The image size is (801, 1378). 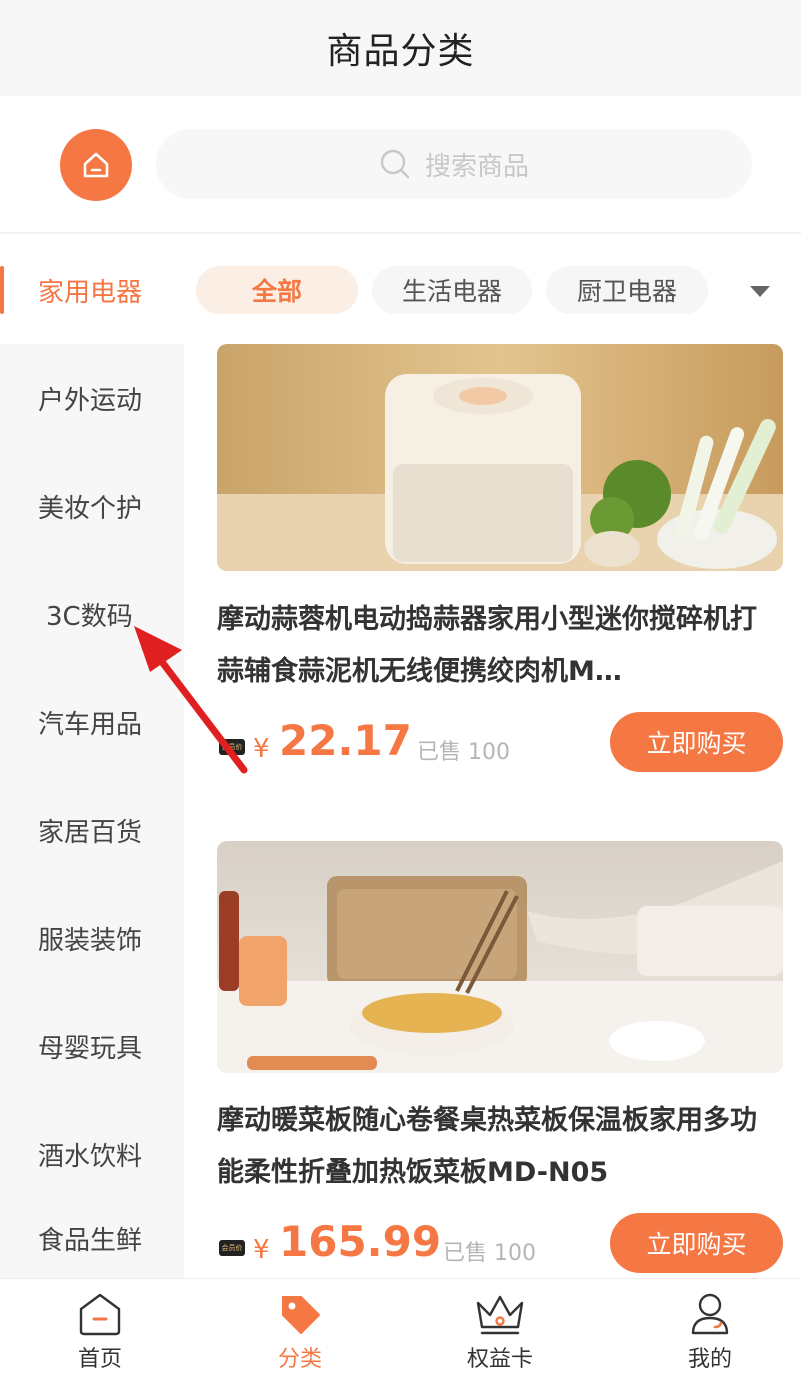 I want to click on sidebar-item-label: 户外运动, so click(x=90, y=400).